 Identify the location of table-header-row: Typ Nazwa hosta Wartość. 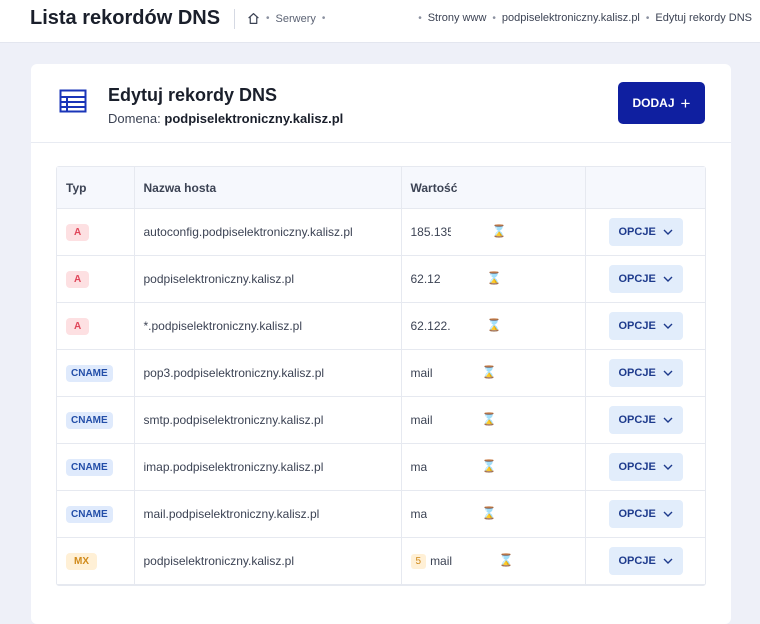
(381, 188).